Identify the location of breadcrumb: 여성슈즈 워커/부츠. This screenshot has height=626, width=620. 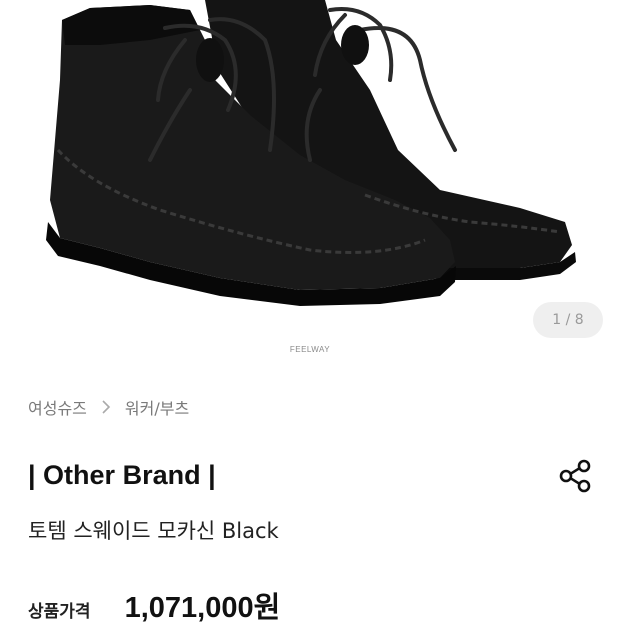
(108, 407).